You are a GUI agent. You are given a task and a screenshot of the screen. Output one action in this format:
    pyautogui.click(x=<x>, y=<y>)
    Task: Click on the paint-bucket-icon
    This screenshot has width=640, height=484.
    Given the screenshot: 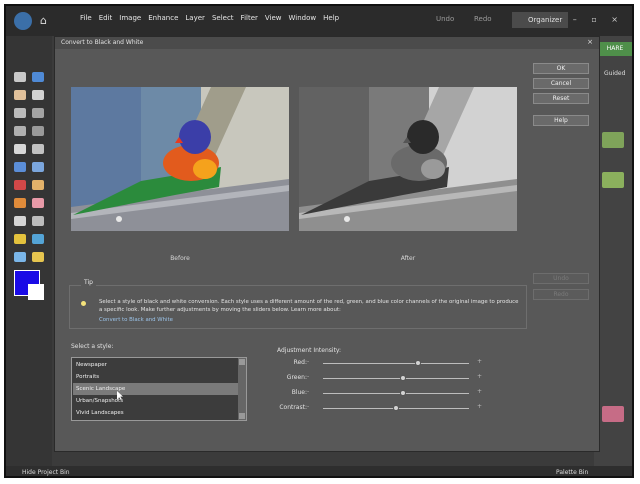 What is the action you would take?
    pyautogui.click(x=38, y=239)
    